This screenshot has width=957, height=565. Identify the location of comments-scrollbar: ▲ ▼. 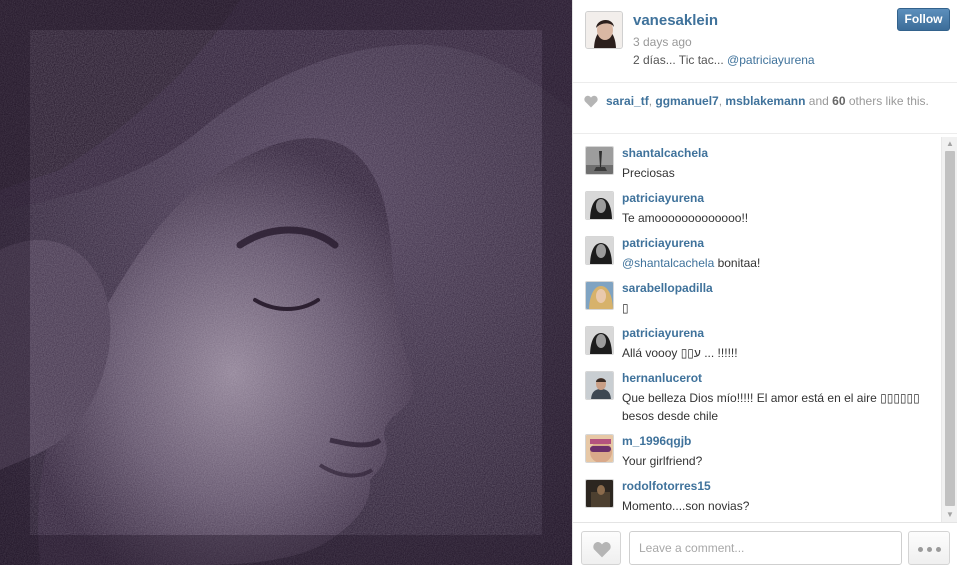
(949, 329).